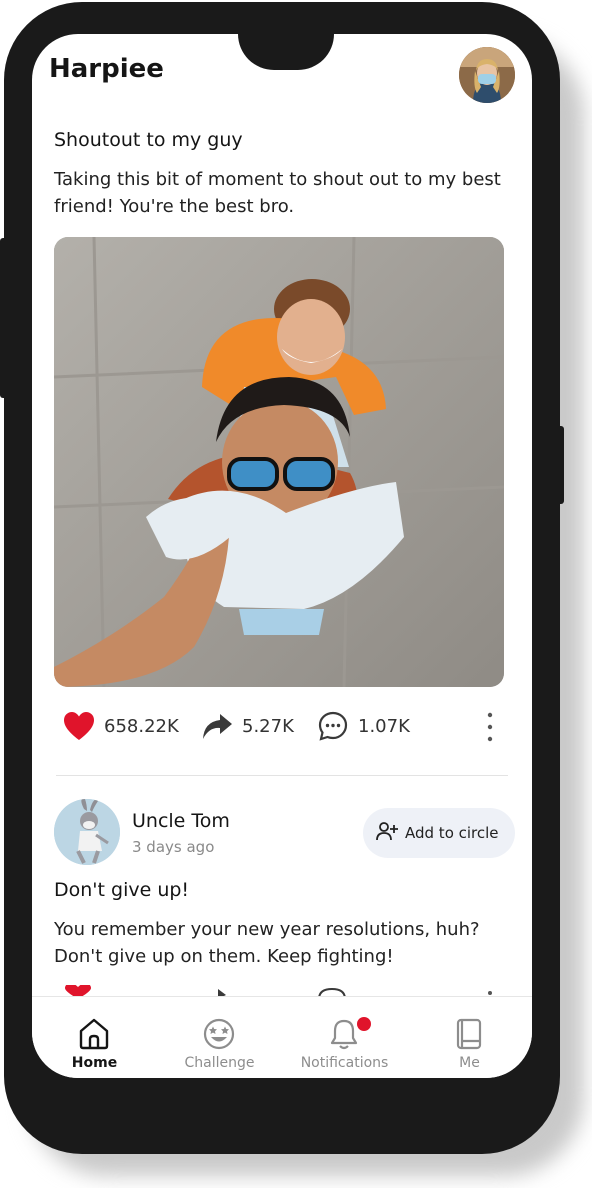 This screenshot has width=592, height=1188. I want to click on tab-challenge: Challenge, so click(219, 1037).